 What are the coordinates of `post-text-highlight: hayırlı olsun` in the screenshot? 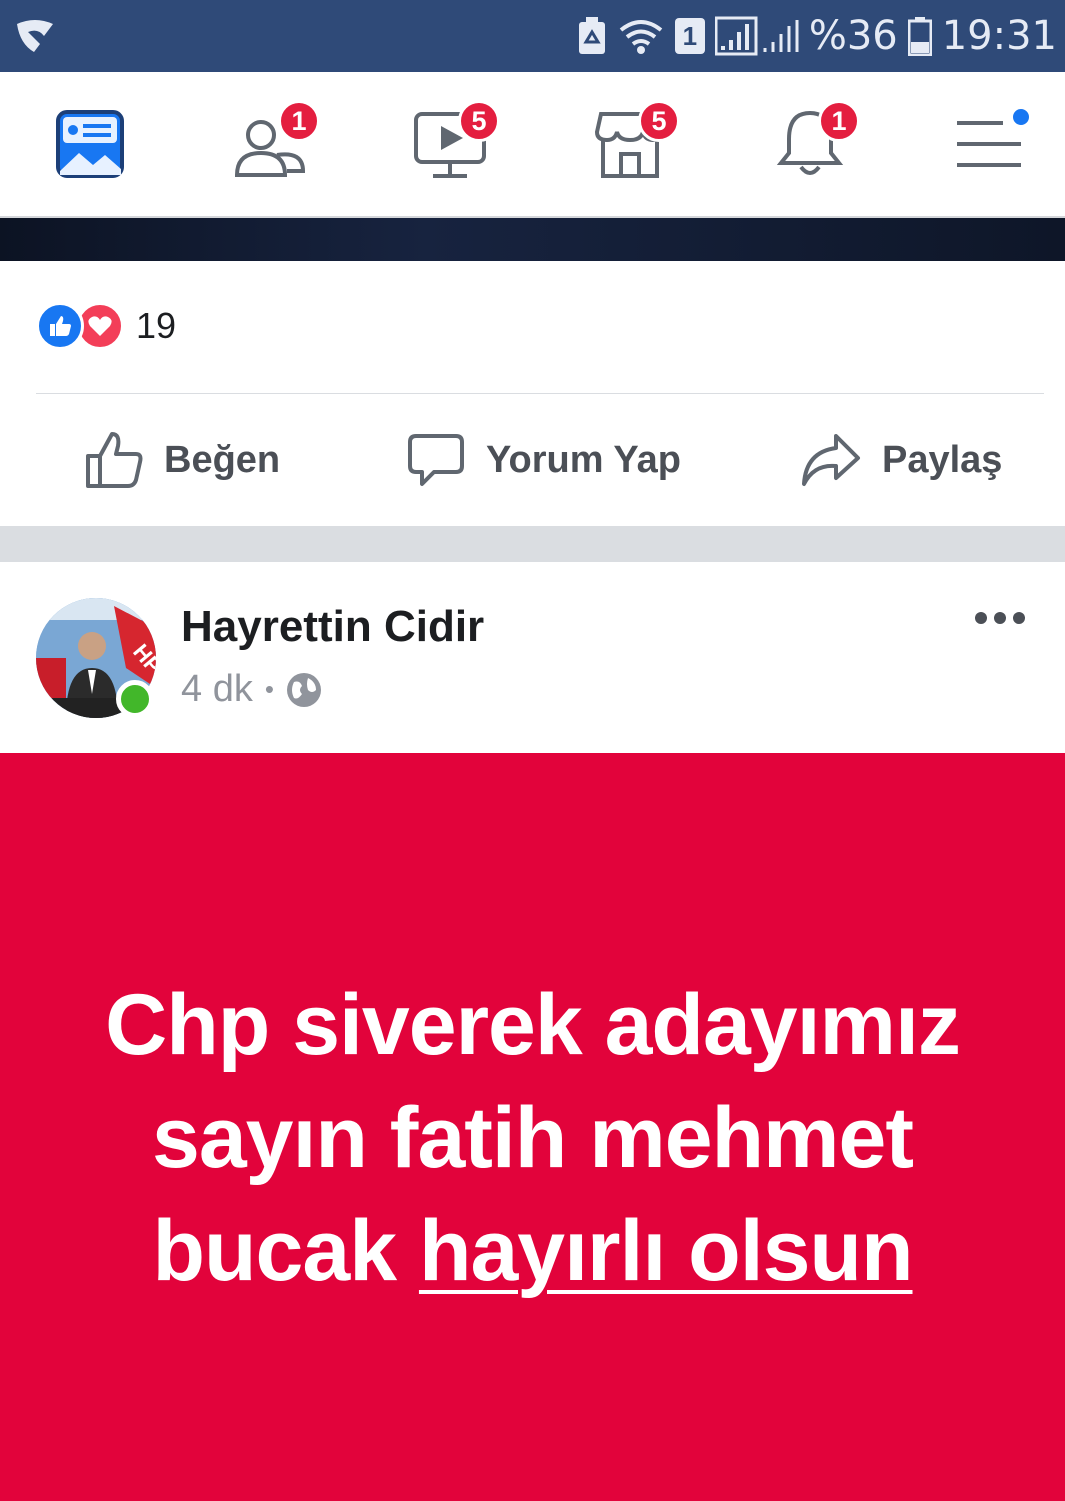 It's located at (666, 1251).